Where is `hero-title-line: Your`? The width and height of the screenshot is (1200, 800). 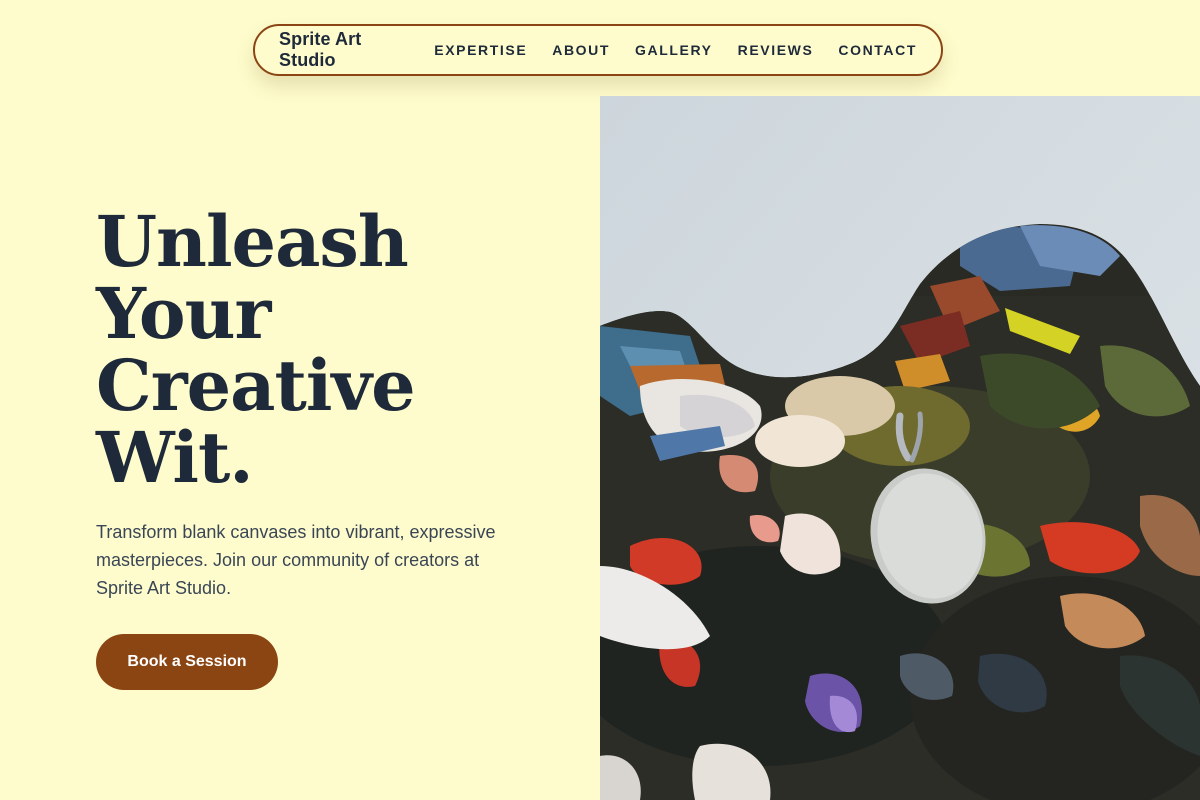 hero-title-line: Your is located at coordinates (183, 313).